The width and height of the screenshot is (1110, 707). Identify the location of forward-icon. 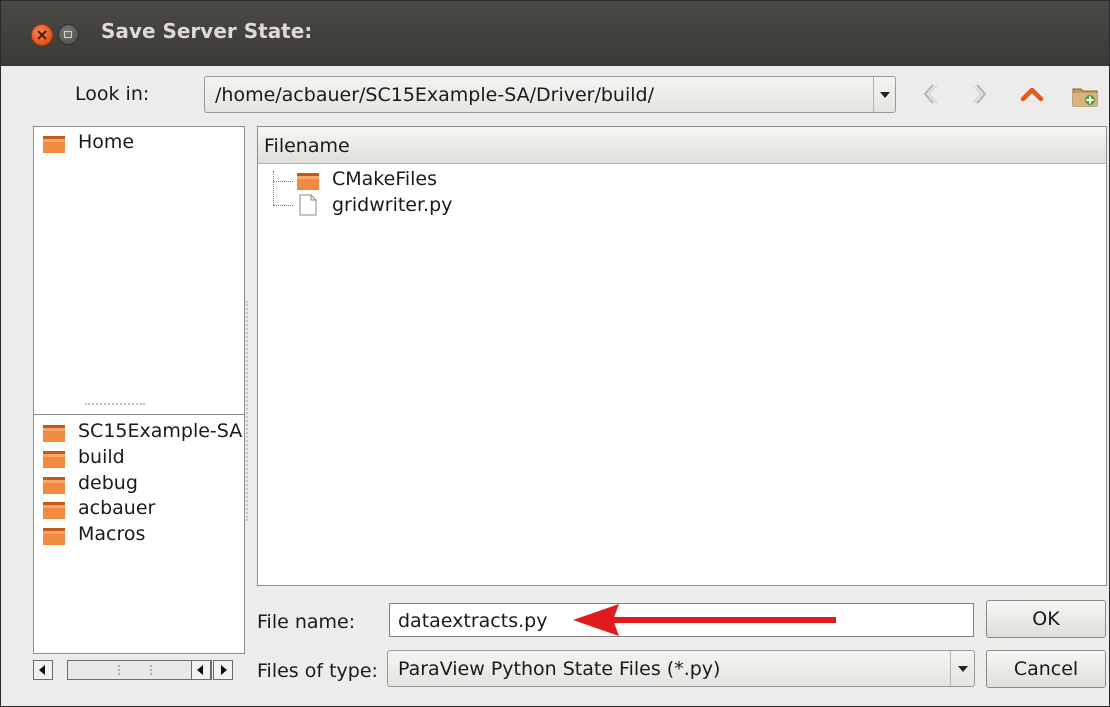
(980, 94).